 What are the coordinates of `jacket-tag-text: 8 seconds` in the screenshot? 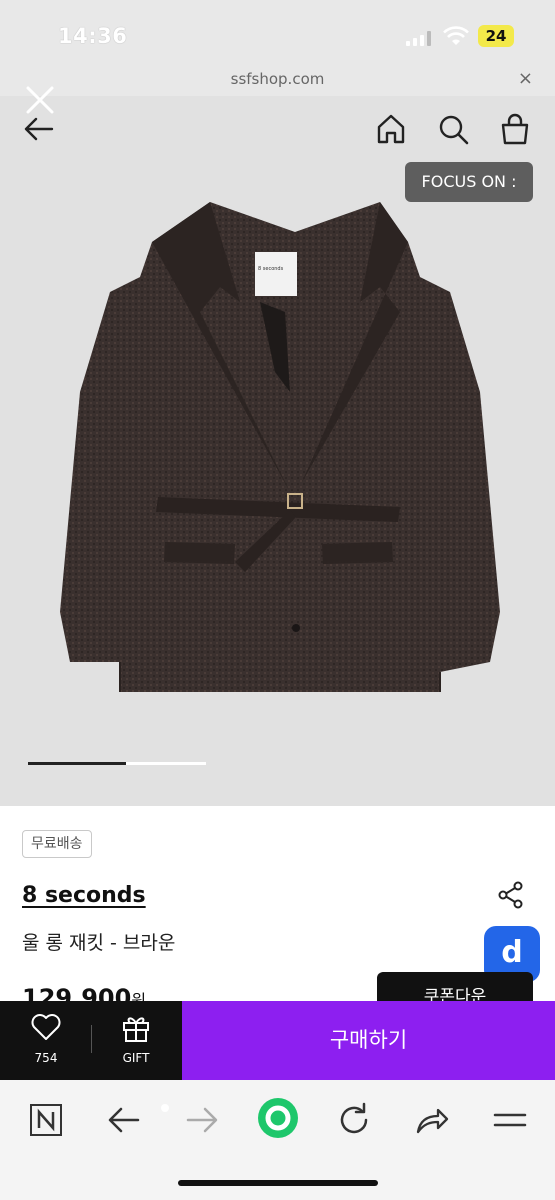 It's located at (271, 269).